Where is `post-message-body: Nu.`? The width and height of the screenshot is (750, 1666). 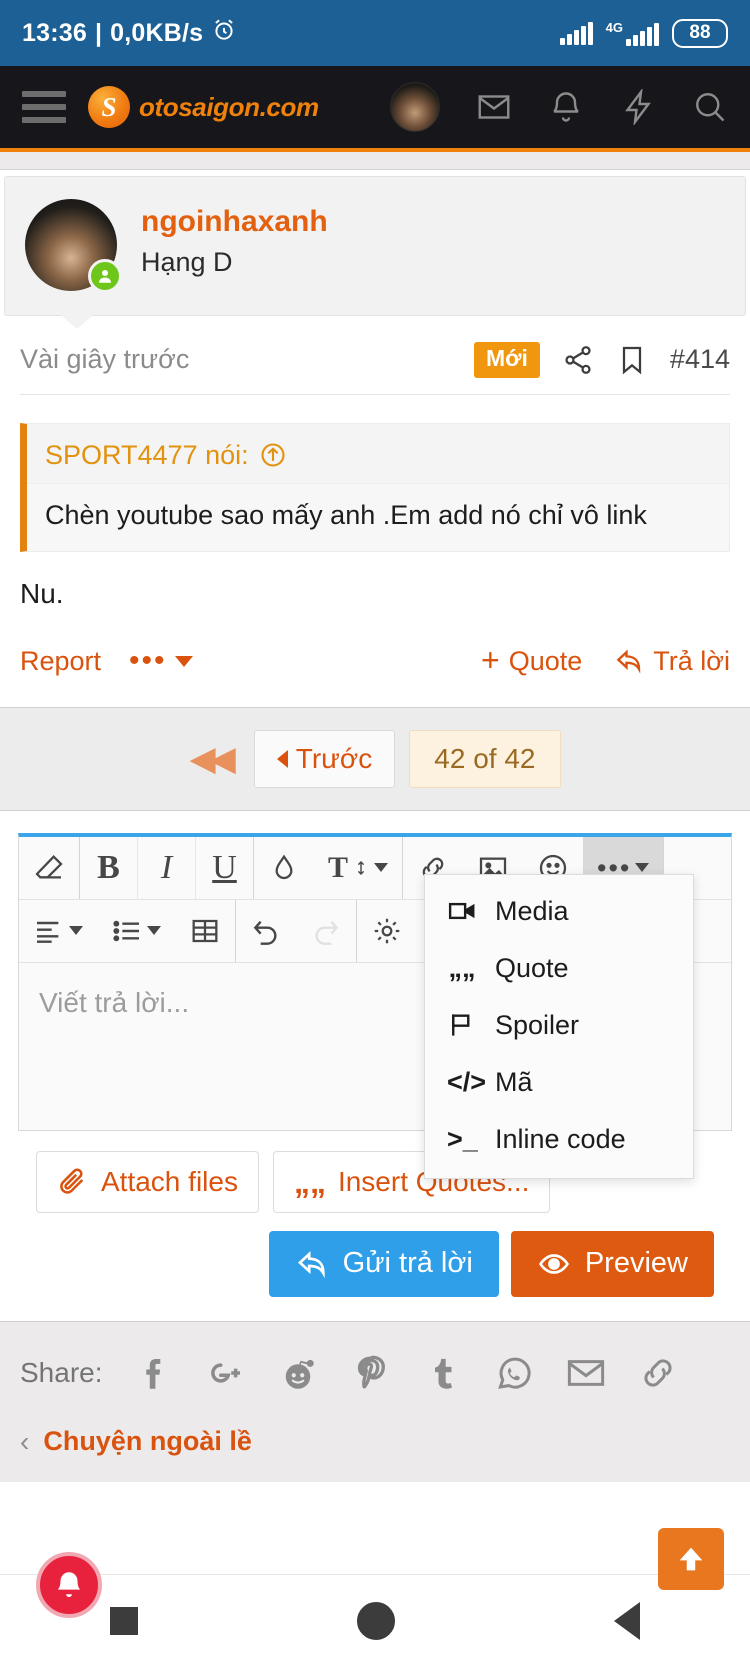
post-message-body: Nu. is located at coordinates (42, 593).